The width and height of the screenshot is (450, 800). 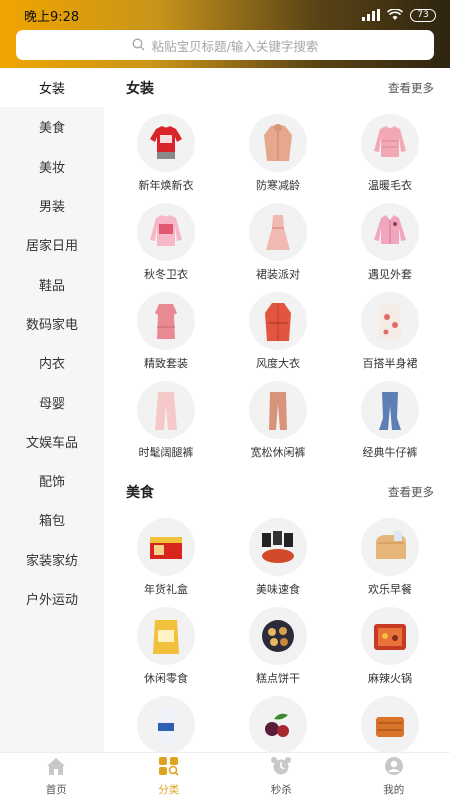 I want to click on grid-item: 裙装派对, so click(x=278, y=241).